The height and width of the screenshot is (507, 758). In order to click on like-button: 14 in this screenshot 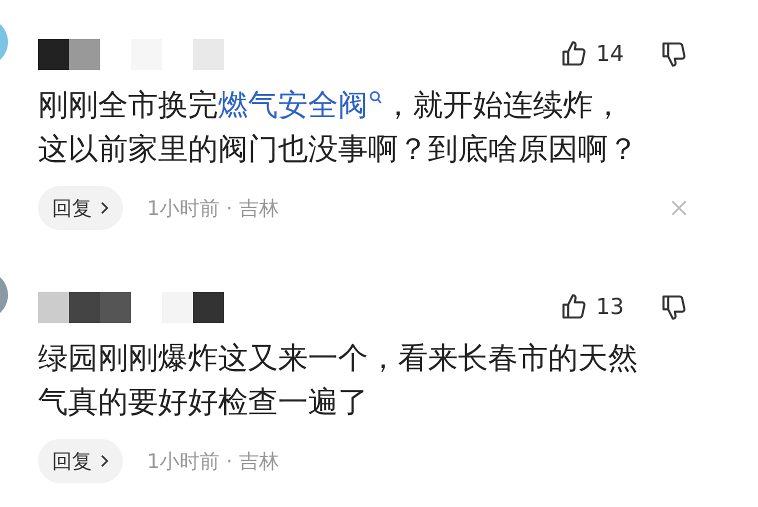, I will do `click(592, 54)`.